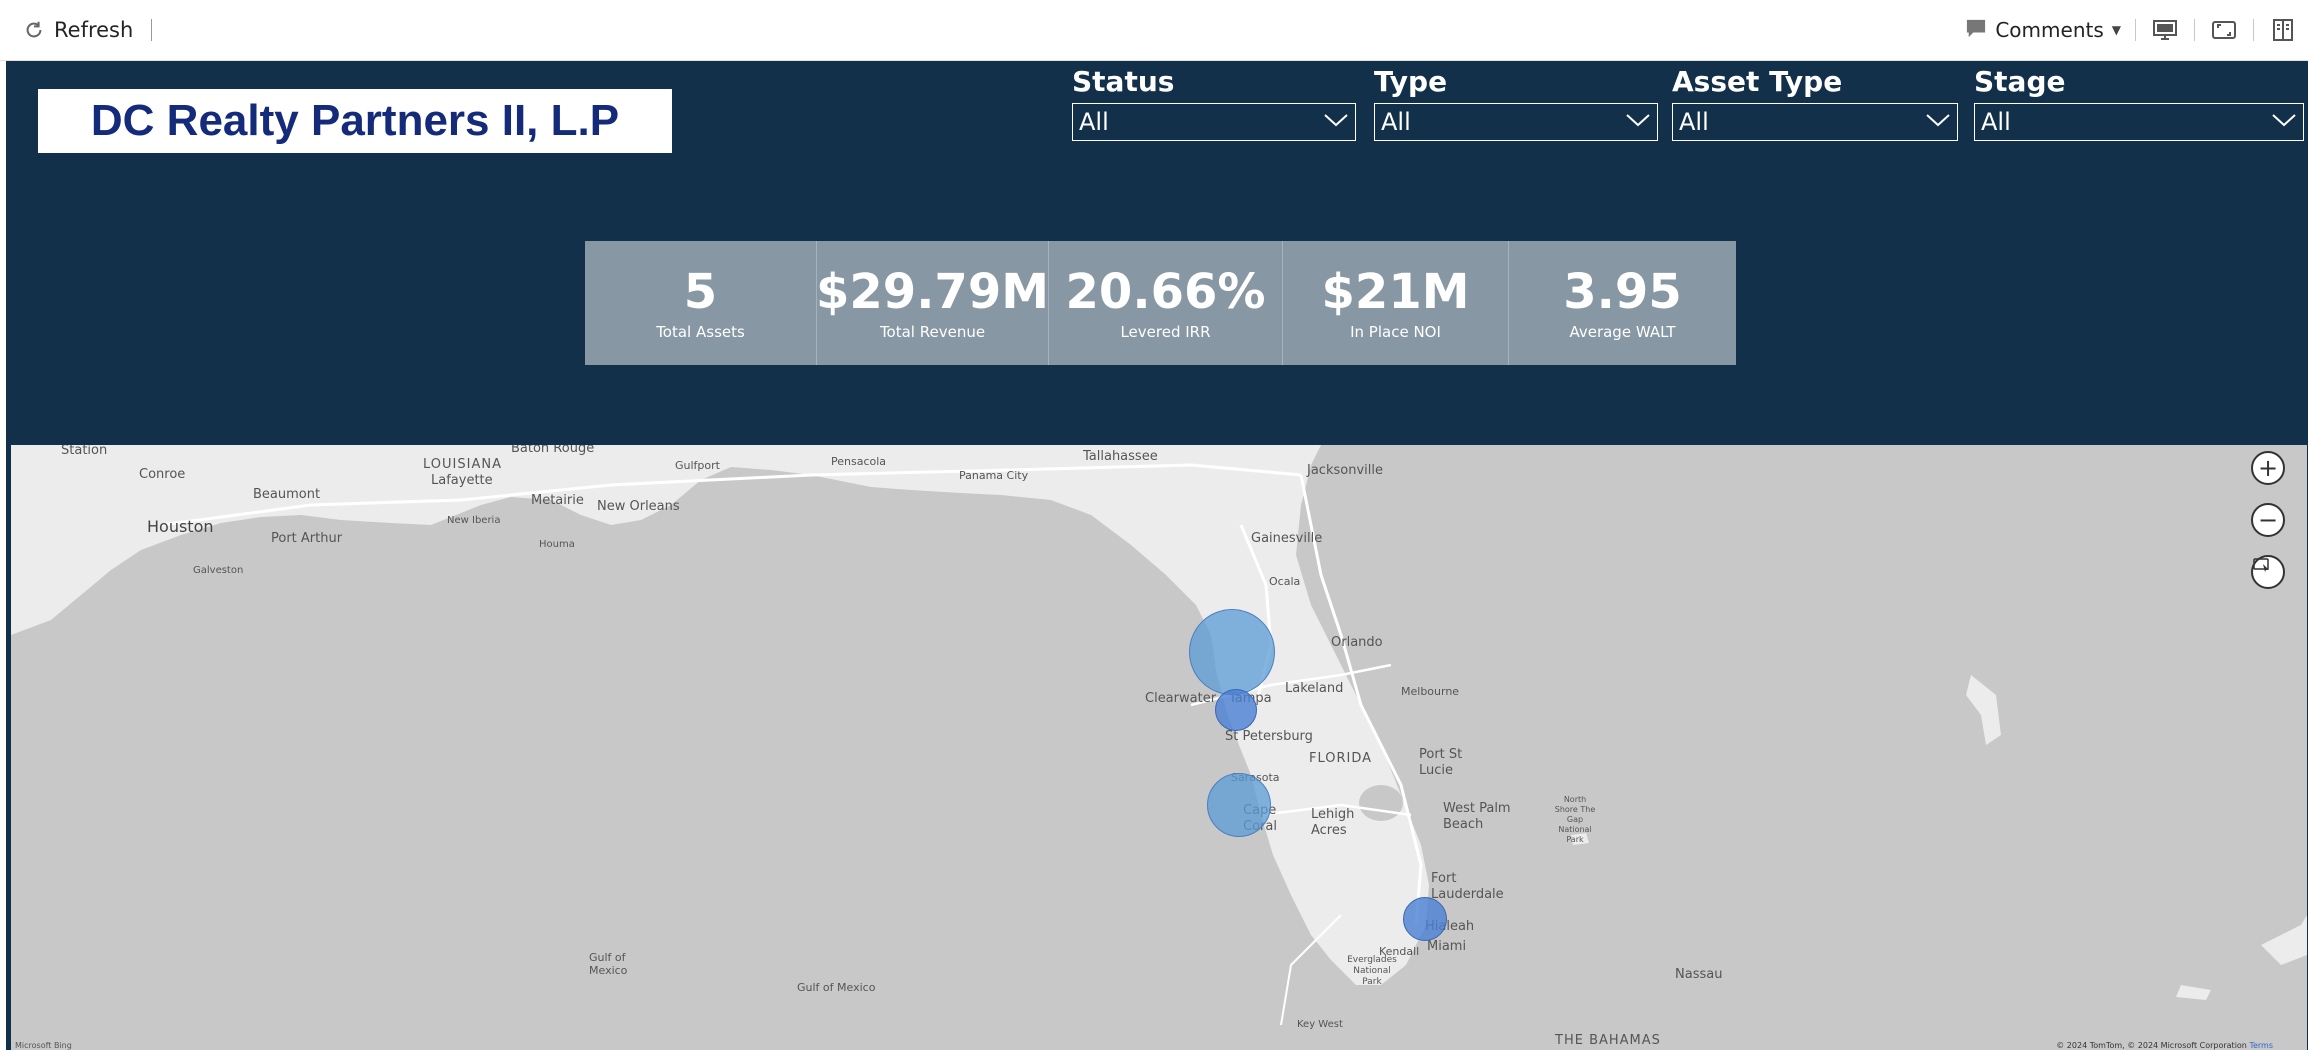  What do you see at coordinates (1120, 456) in the screenshot?
I see `map-label: Tallahassee` at bounding box center [1120, 456].